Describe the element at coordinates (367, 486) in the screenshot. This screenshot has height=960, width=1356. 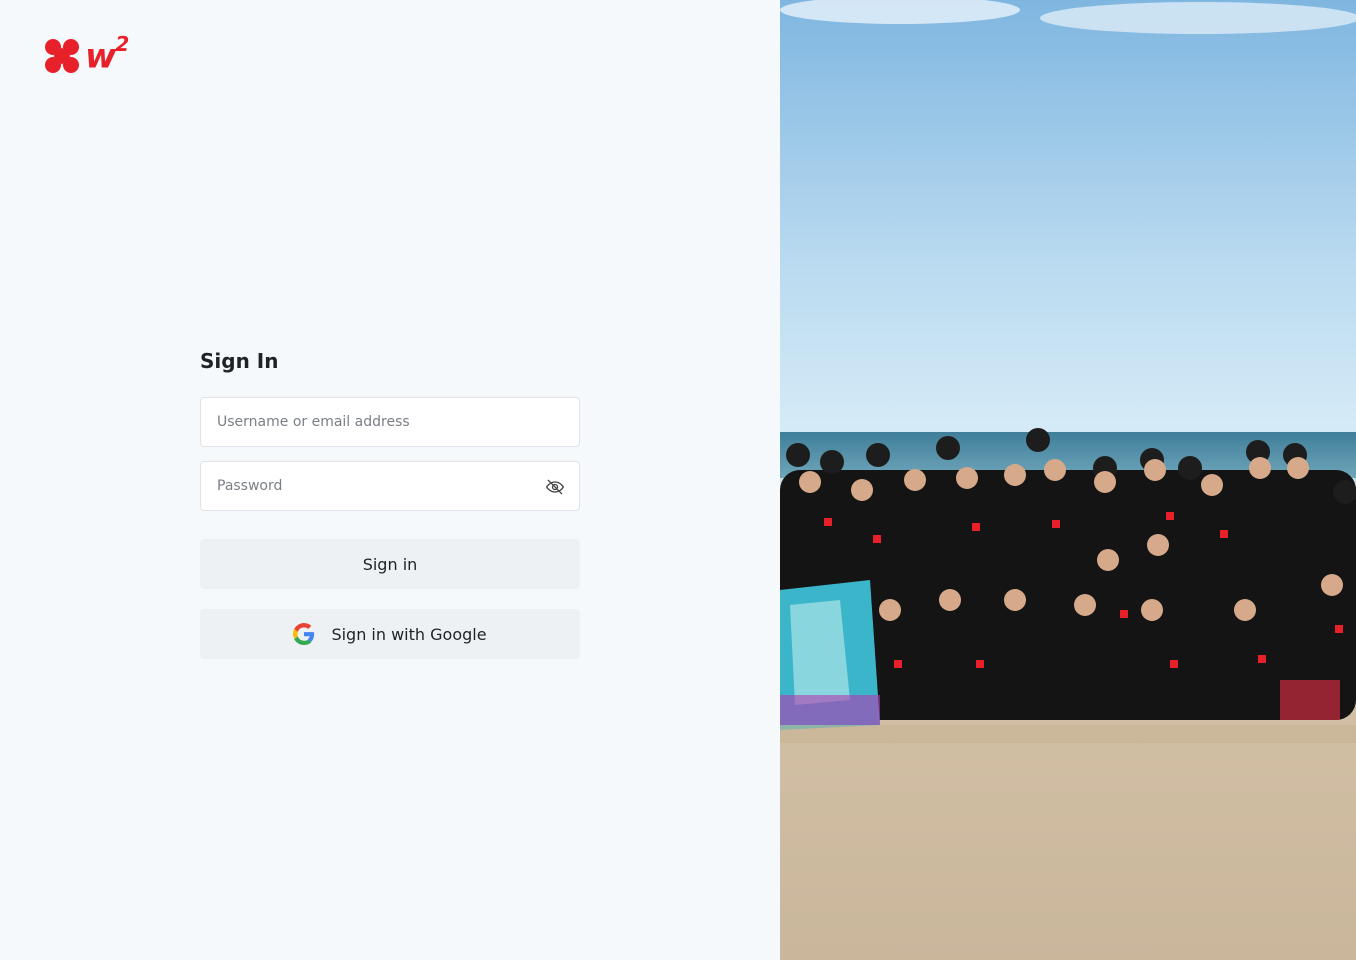
I see `password-input` at that location.